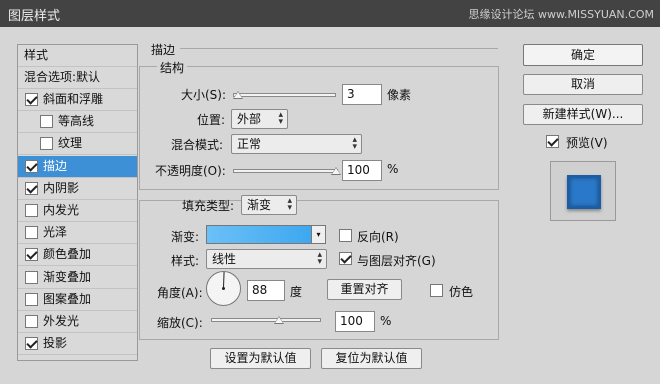 The image size is (660, 384). I want to click on style-item: 光泽, so click(77, 233).